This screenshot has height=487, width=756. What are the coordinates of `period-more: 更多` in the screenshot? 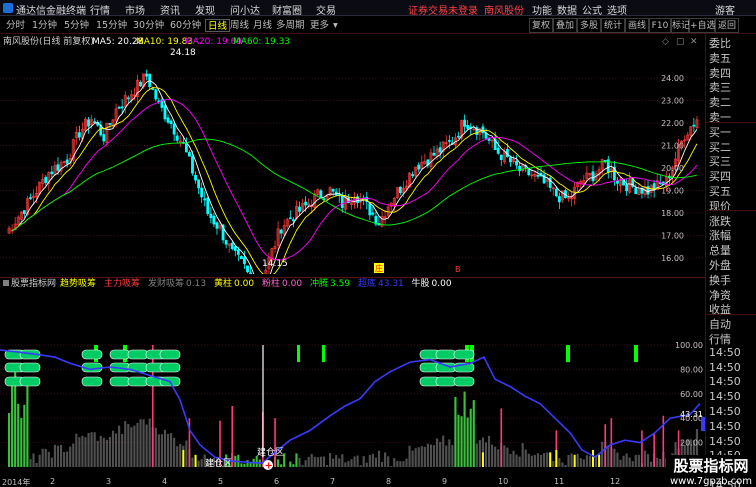 It's located at (319, 25).